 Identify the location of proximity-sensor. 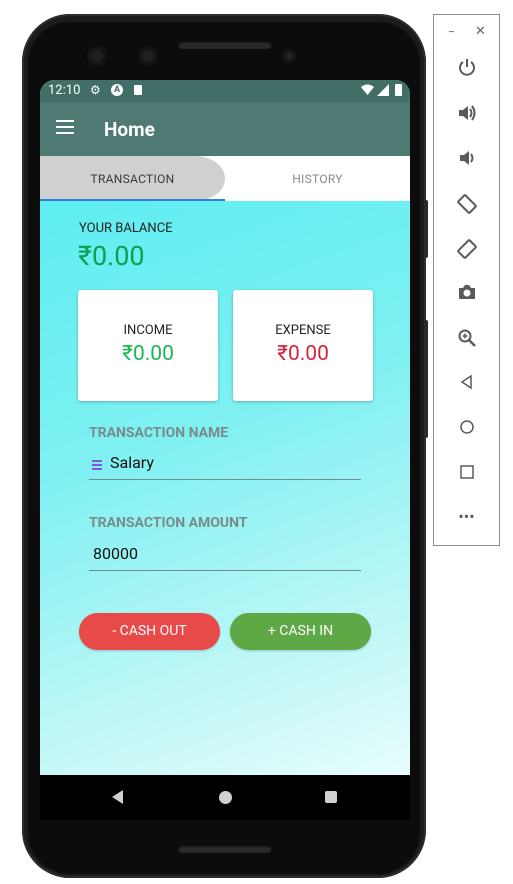
(289, 56).